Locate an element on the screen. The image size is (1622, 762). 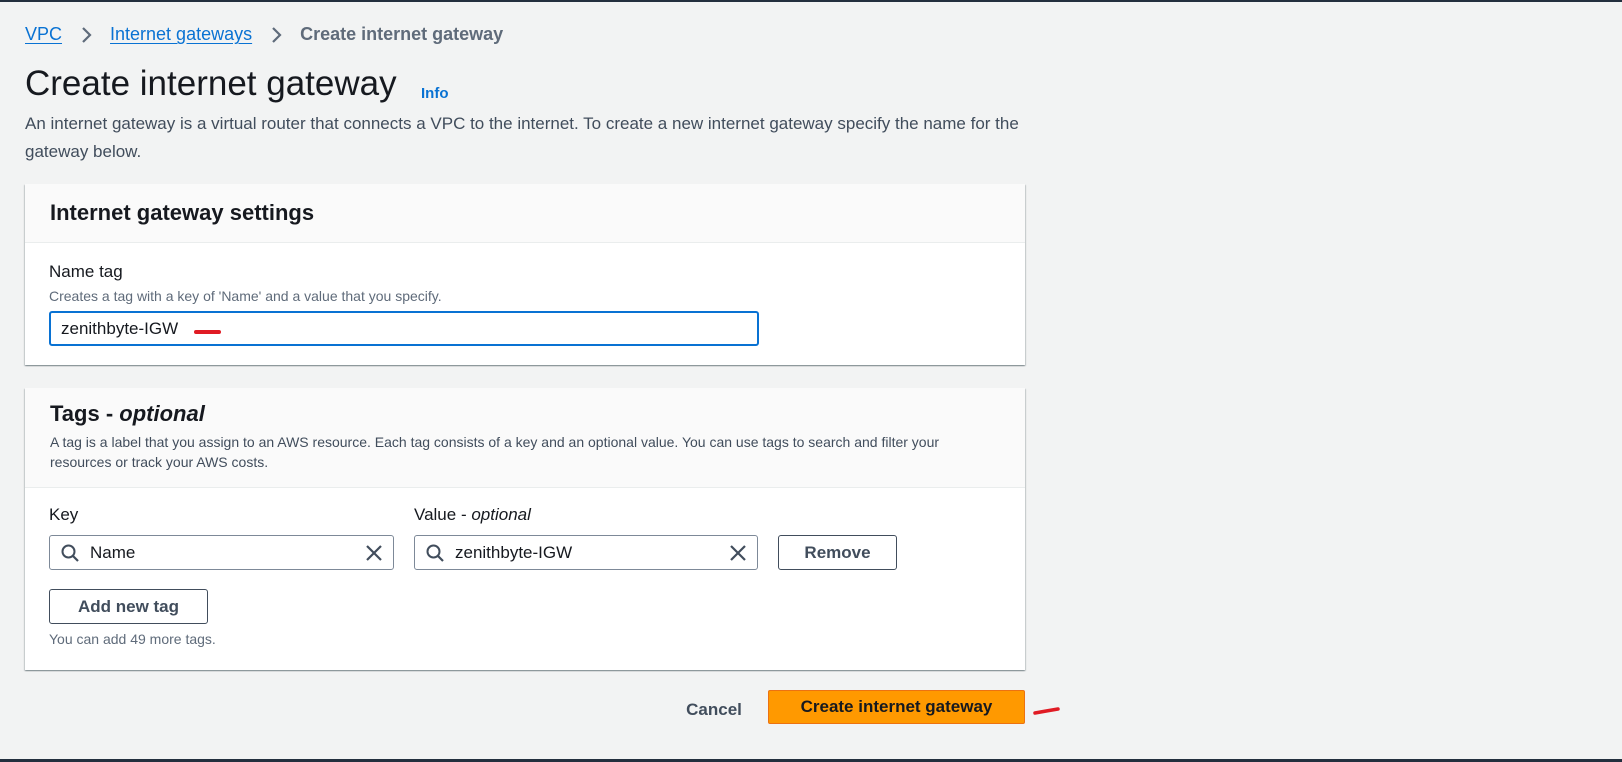
page-title: Create internet gateway is located at coordinates (211, 83).